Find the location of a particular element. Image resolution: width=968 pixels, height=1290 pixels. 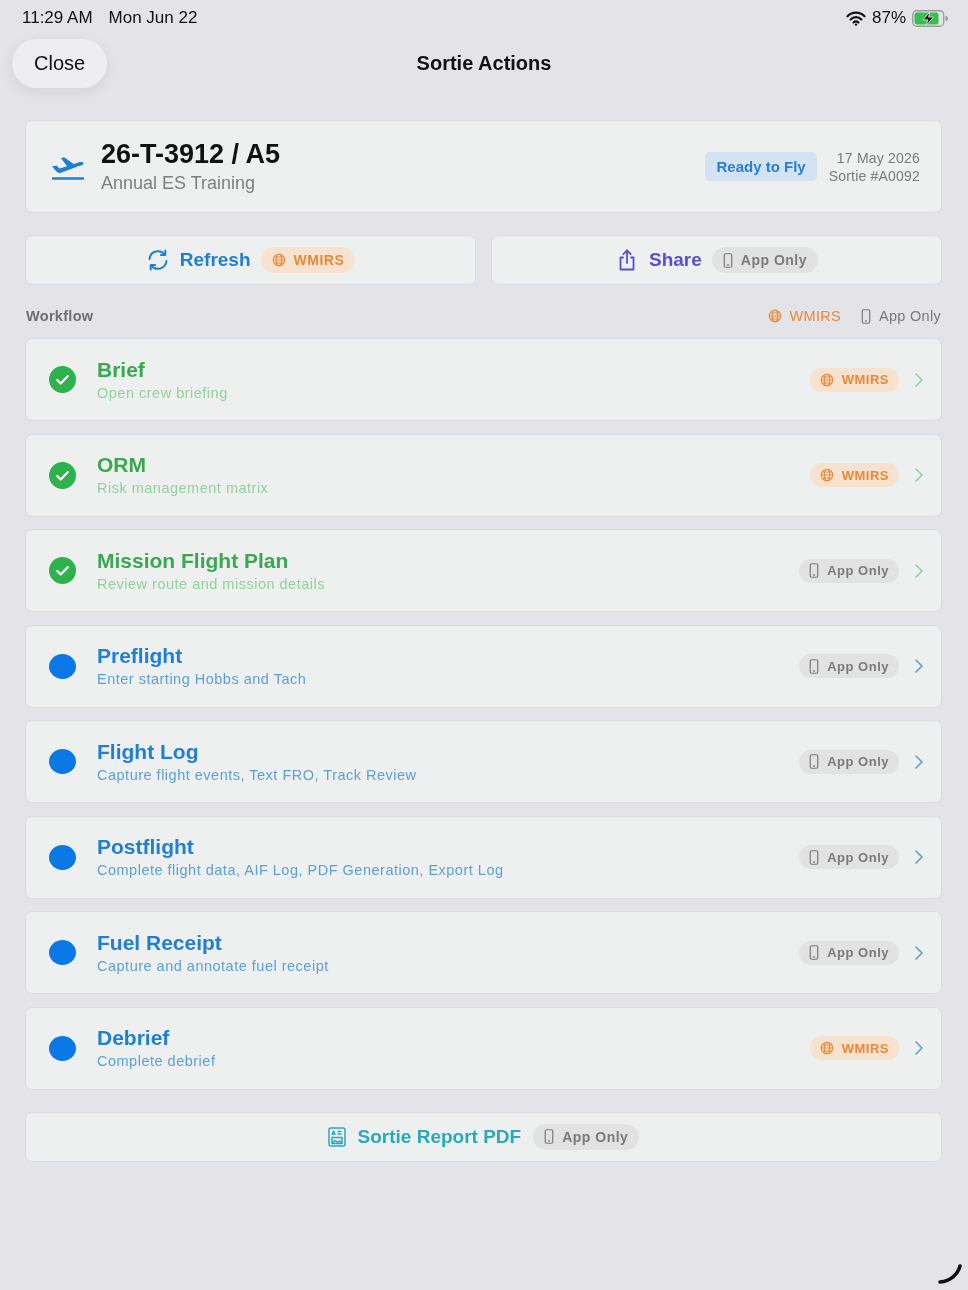

step-description: Review route and mission details is located at coordinates (211, 583).